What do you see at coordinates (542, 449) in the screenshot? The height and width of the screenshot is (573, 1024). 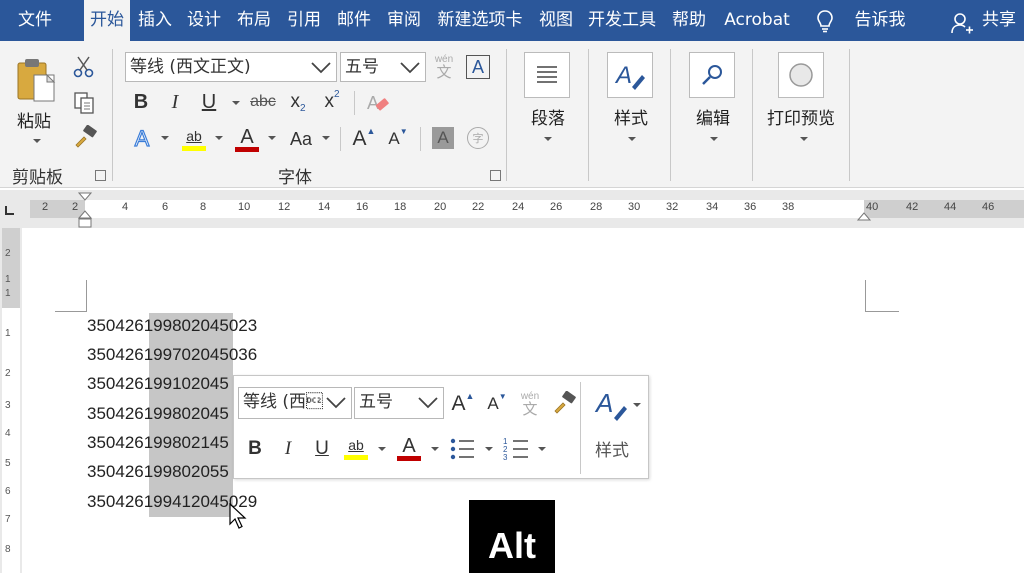 I see `numbering-caret` at bounding box center [542, 449].